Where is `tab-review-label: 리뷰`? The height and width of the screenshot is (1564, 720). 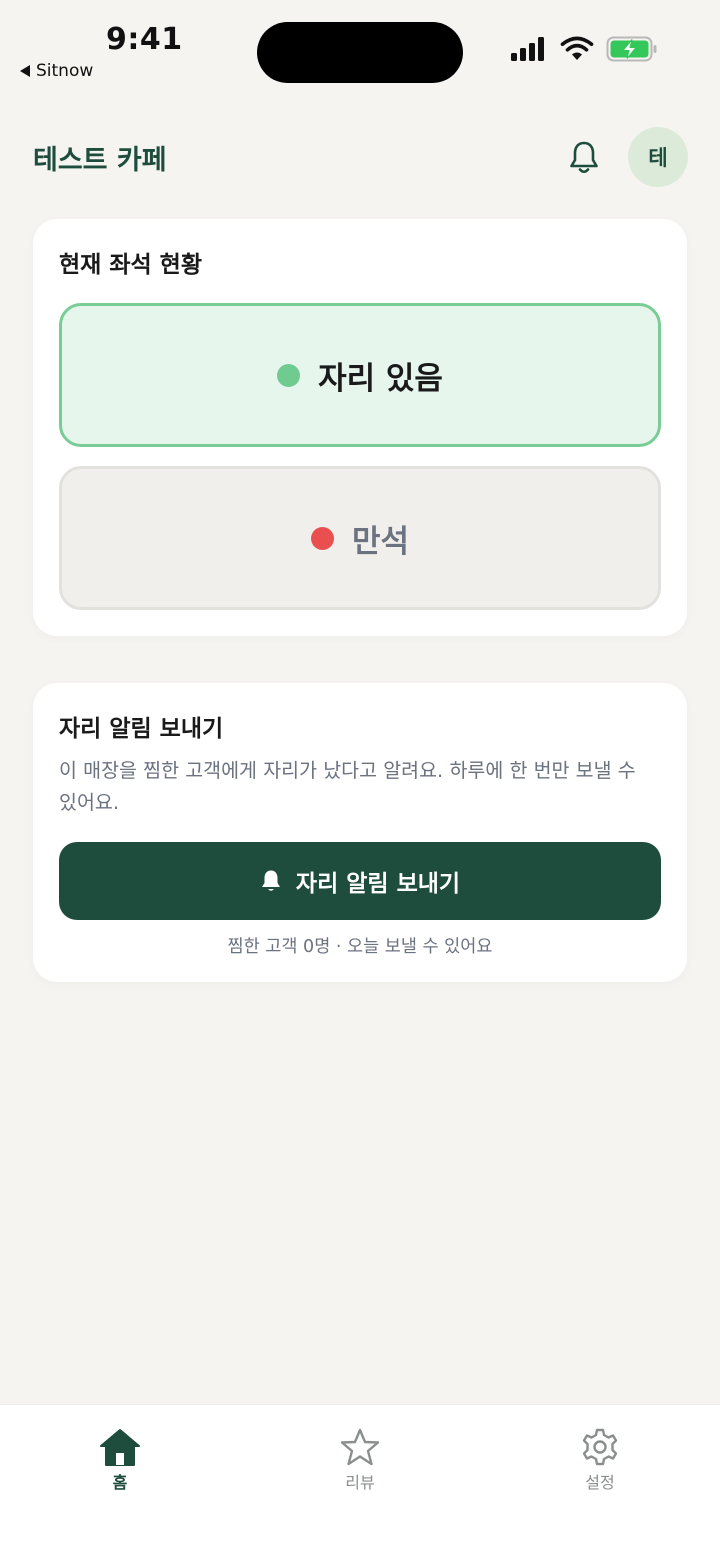 tab-review-label: 리뷰 is located at coordinates (360, 1482).